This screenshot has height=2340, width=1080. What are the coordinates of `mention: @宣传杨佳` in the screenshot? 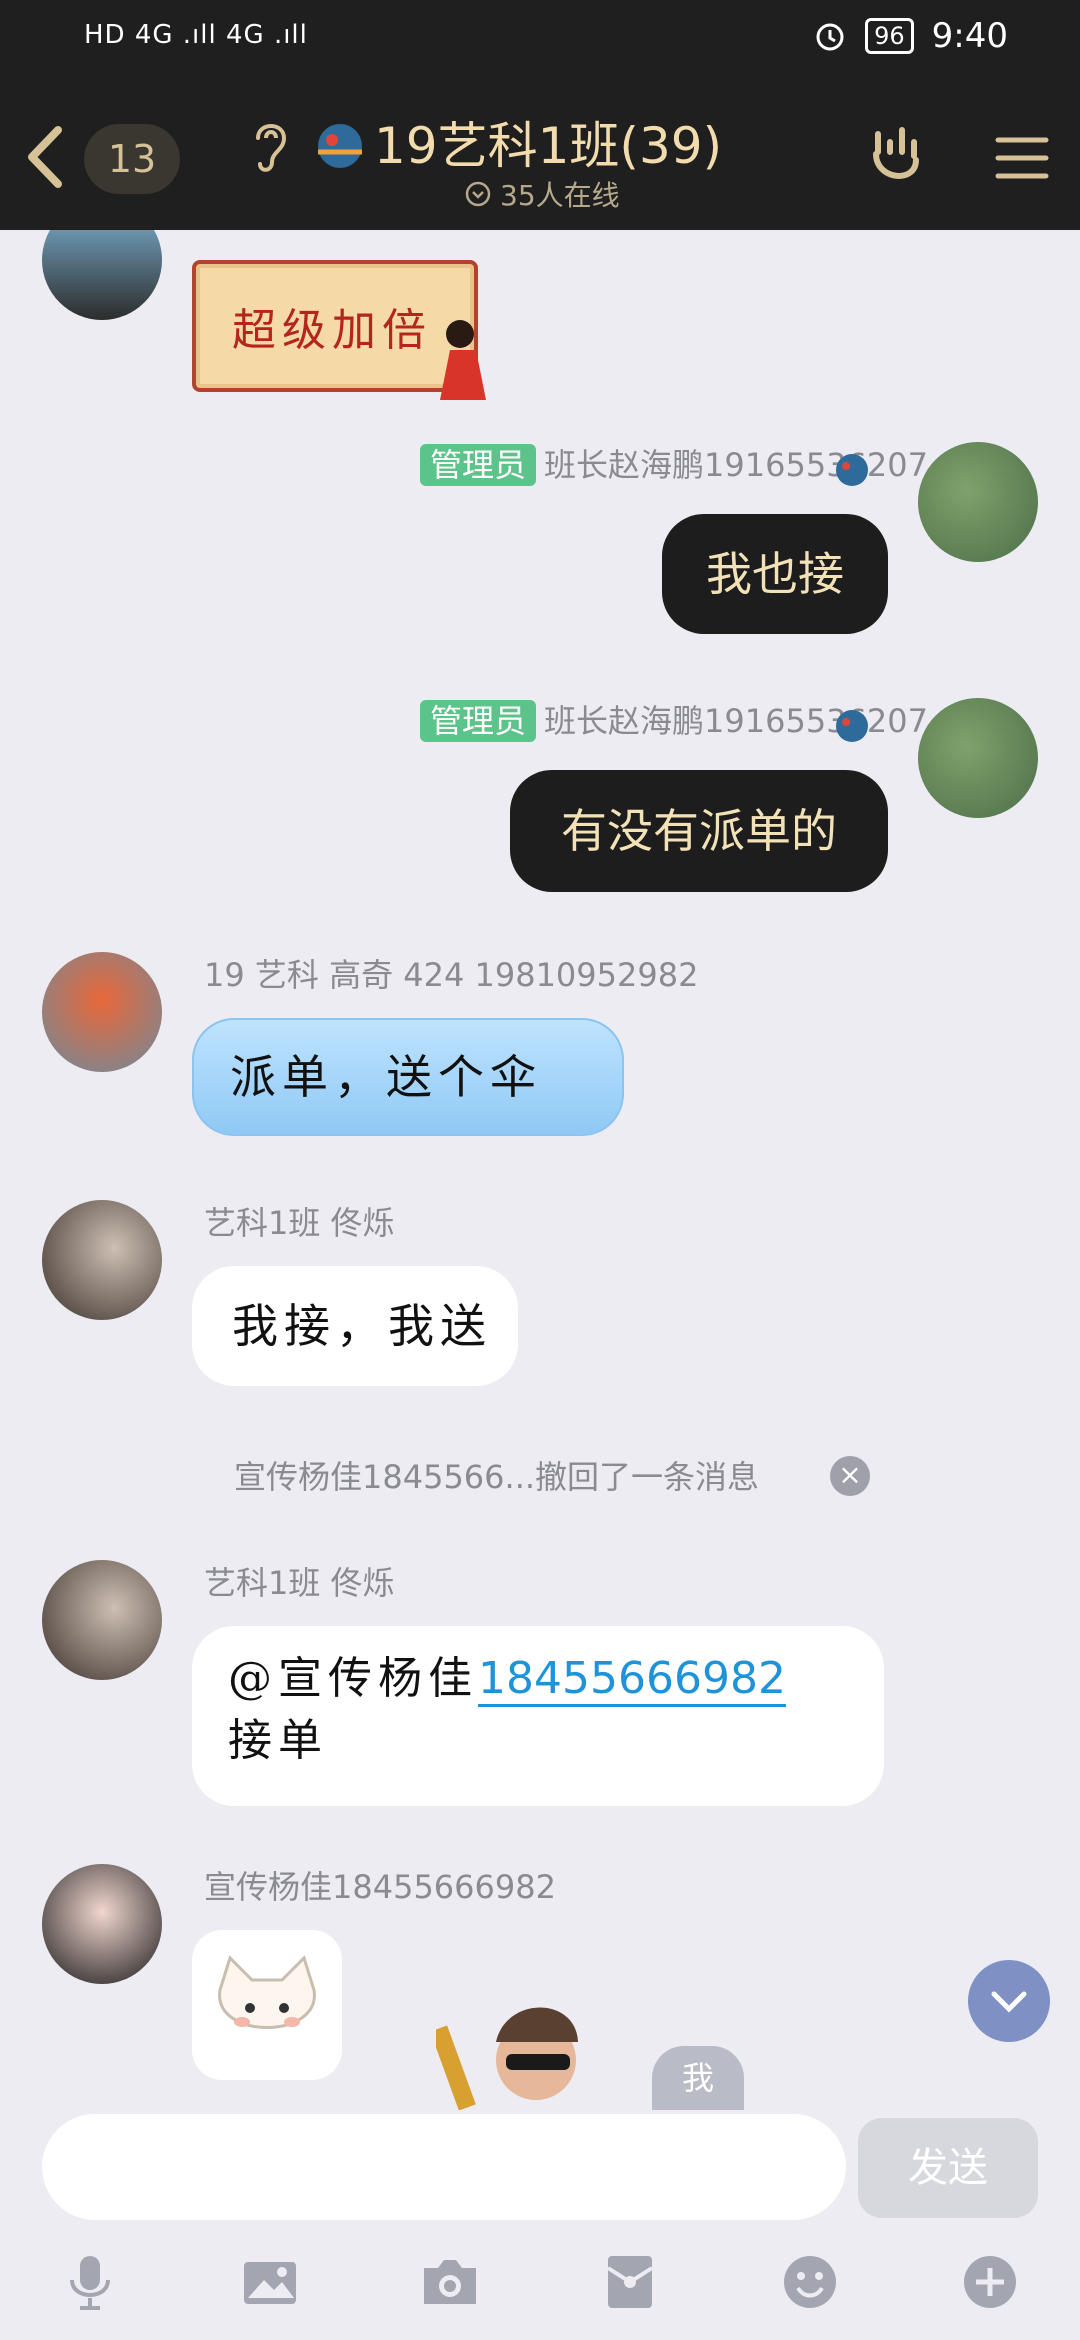 It's located at (353, 1678).